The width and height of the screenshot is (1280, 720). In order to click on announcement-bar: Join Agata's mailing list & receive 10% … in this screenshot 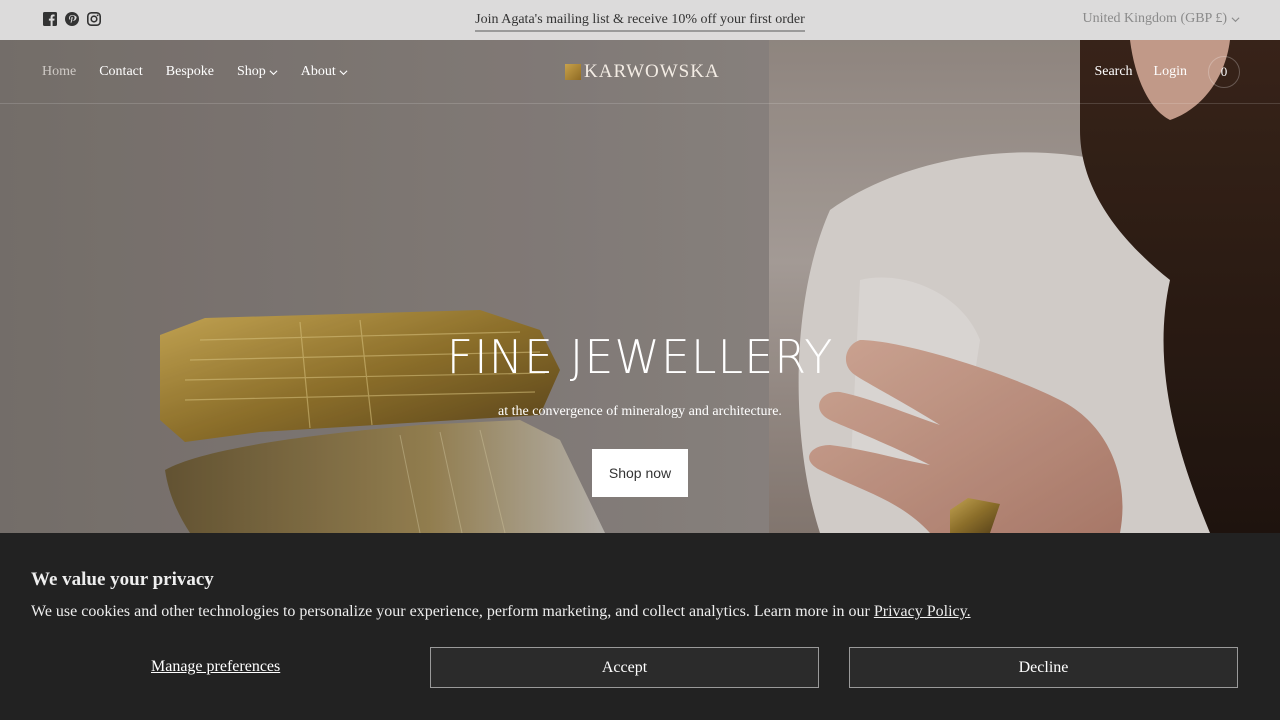, I will do `click(640, 20)`.